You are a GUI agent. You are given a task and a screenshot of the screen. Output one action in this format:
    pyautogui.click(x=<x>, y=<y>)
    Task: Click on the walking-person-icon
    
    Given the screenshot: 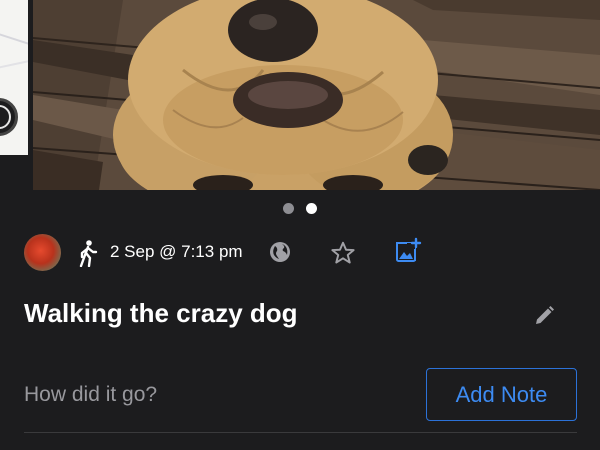 What is the action you would take?
    pyautogui.click(x=88, y=253)
    